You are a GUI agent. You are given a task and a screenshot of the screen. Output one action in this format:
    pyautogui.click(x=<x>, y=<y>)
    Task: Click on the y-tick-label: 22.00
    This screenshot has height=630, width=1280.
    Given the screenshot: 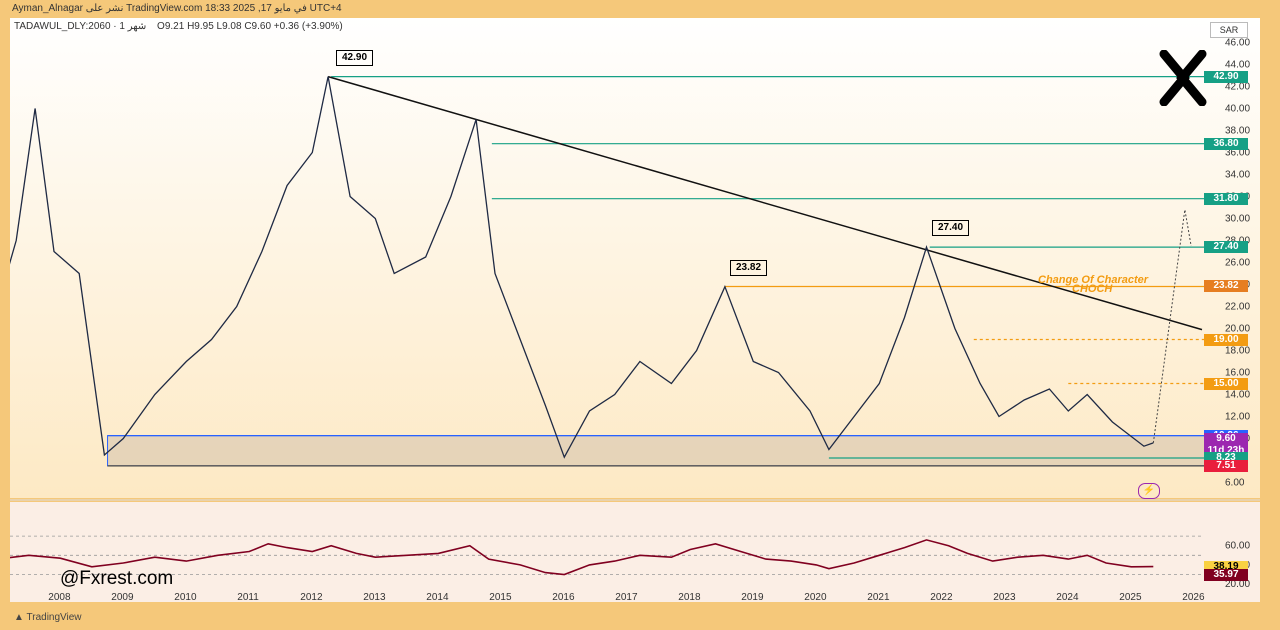 What is the action you would take?
    pyautogui.click(x=1237, y=307)
    